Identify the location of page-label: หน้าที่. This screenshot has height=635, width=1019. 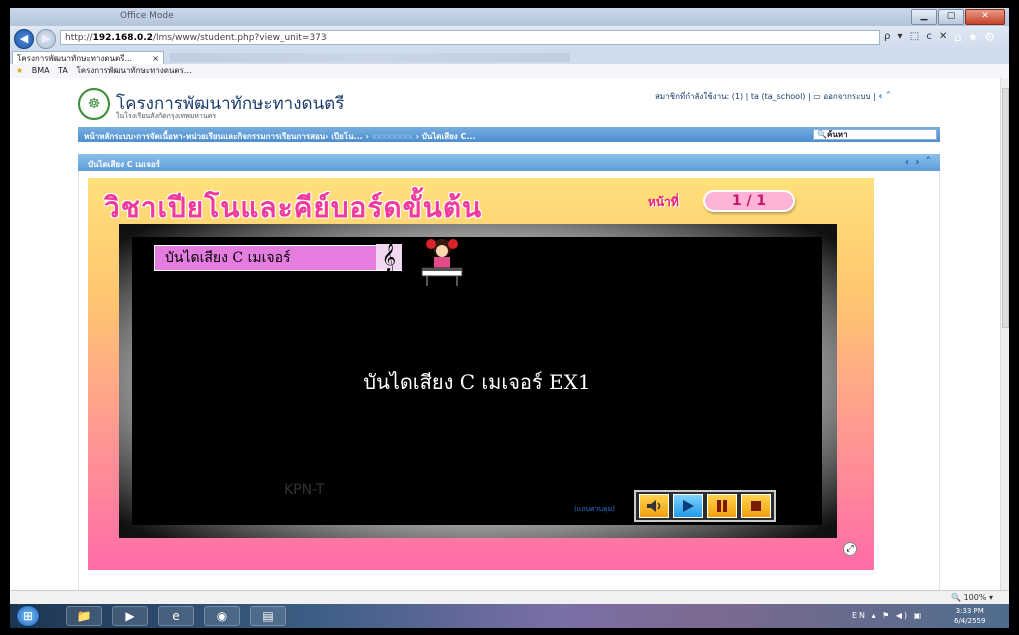
(663, 202).